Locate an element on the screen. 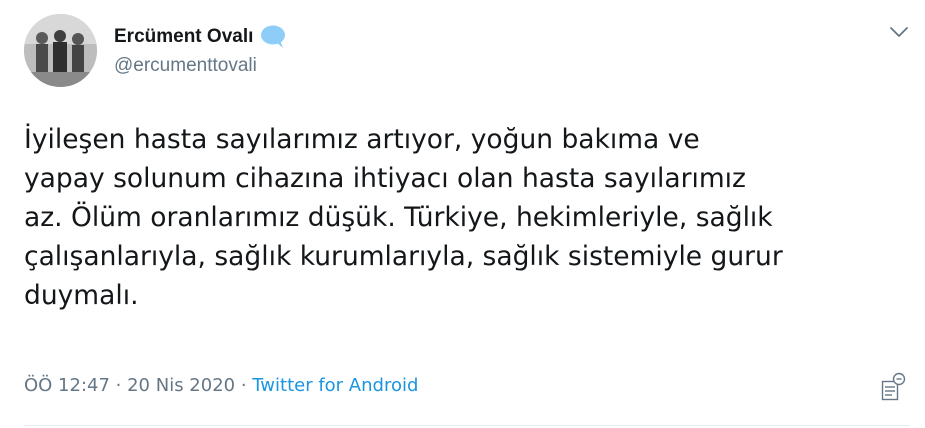 Image resolution: width=925 pixels, height=428 pixels. tweet-date: 20 Nis 2020 is located at coordinates (181, 385).